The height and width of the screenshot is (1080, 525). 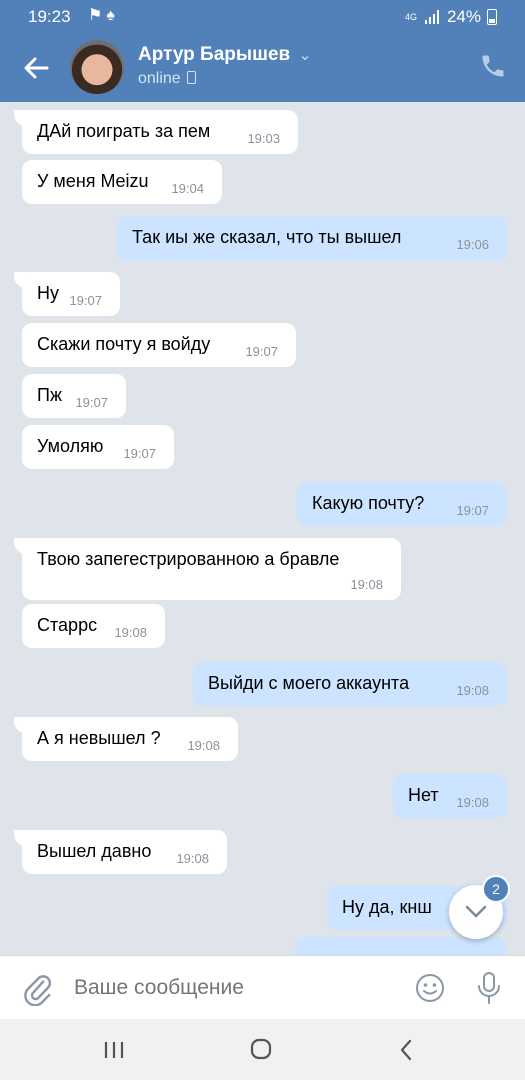 What do you see at coordinates (37, 989) in the screenshot?
I see `paperclip-icon` at bounding box center [37, 989].